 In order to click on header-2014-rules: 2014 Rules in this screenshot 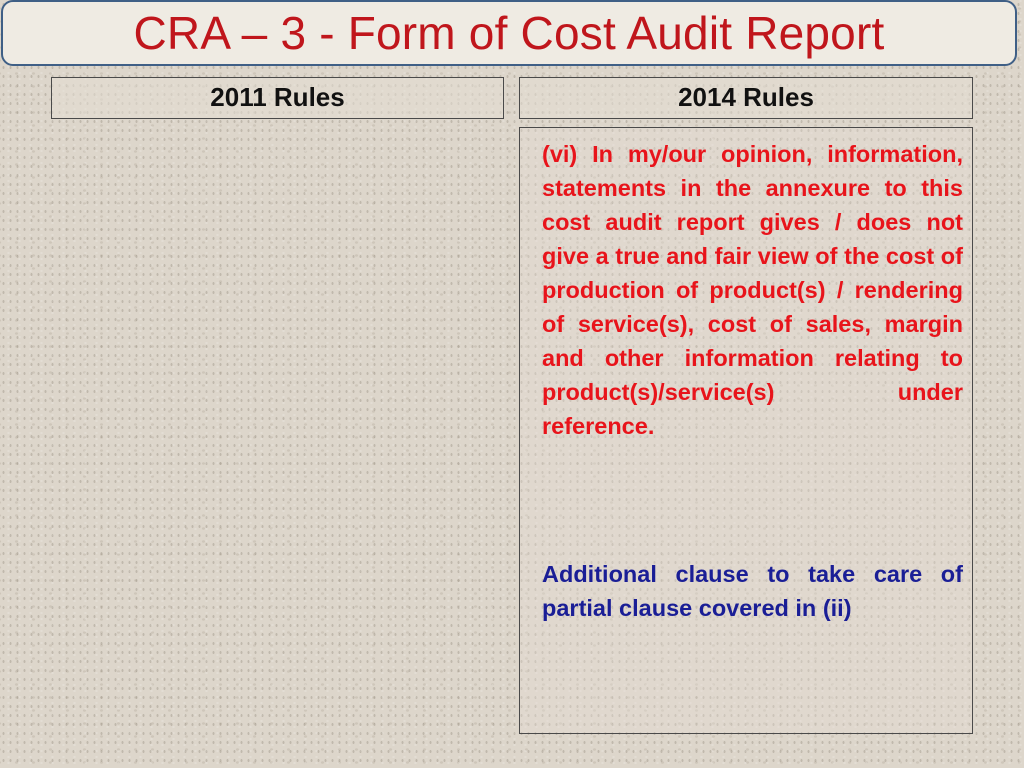, I will do `click(746, 98)`.